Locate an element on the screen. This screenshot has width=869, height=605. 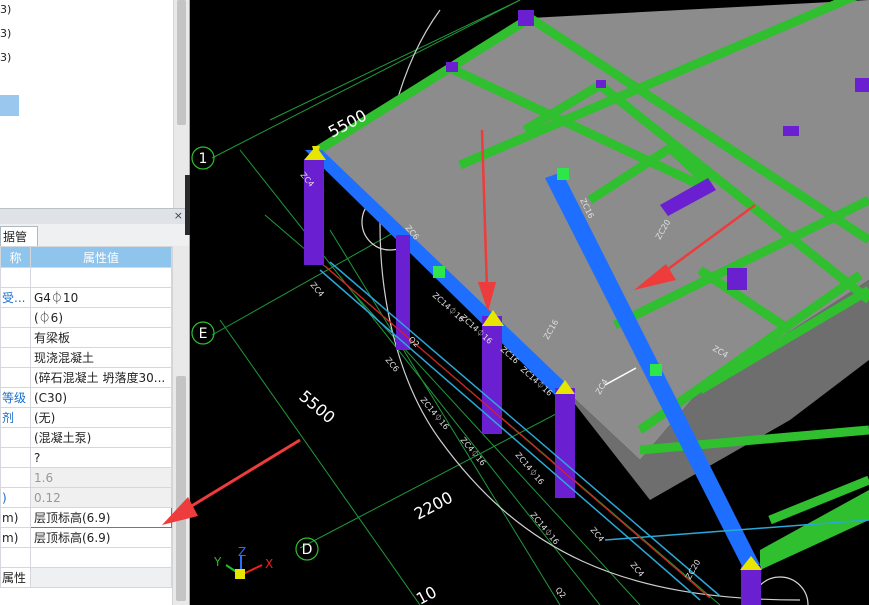
prop-value: (C30) is located at coordinates (101, 397).